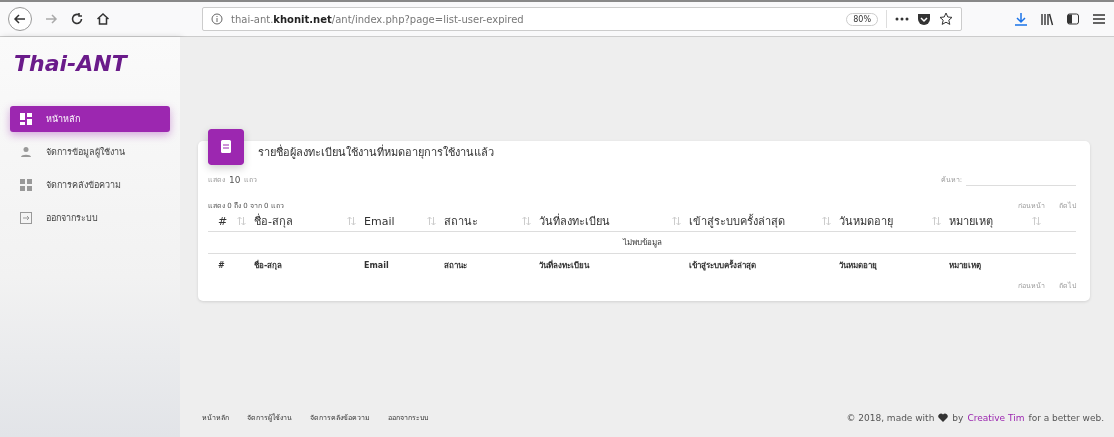  What do you see at coordinates (455, 265) in the screenshot?
I see `column-footer: สถานะ` at bounding box center [455, 265].